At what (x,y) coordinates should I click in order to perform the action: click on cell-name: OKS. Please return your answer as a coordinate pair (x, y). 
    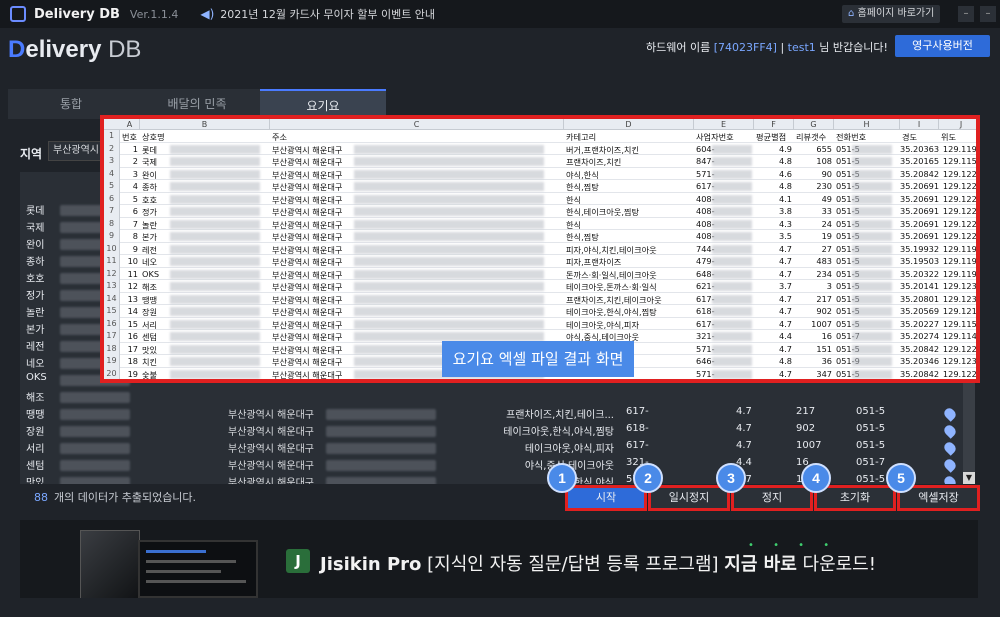
    Looking at the image, I should click on (36, 377).